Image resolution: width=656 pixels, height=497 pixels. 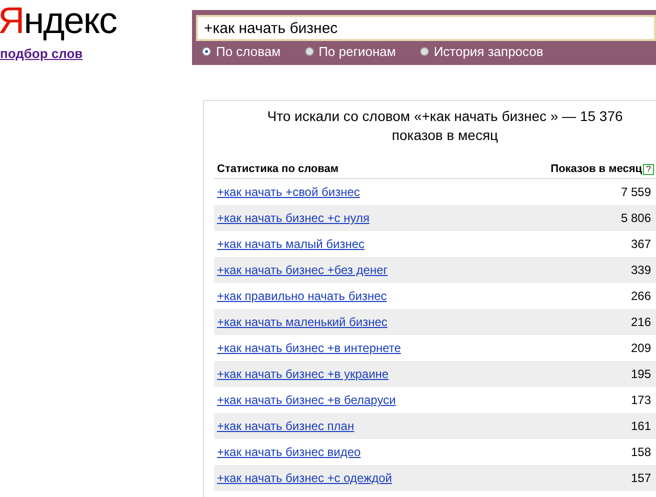 I want to click on count-cell: 161, so click(x=640, y=426).